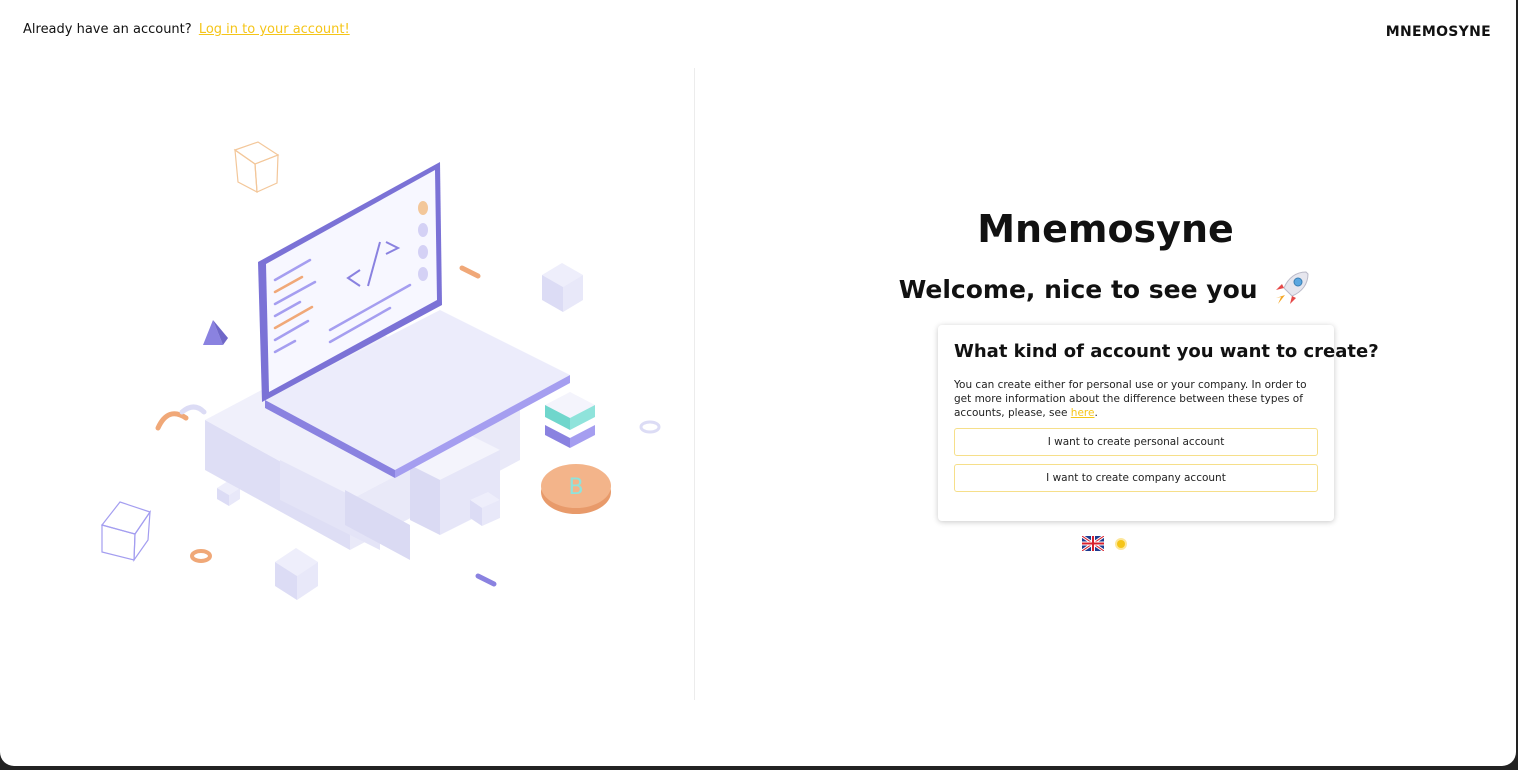 This screenshot has width=1518, height=770. Describe the element at coordinates (1105, 229) in the screenshot. I see `app-title: Mnemosyne` at that location.